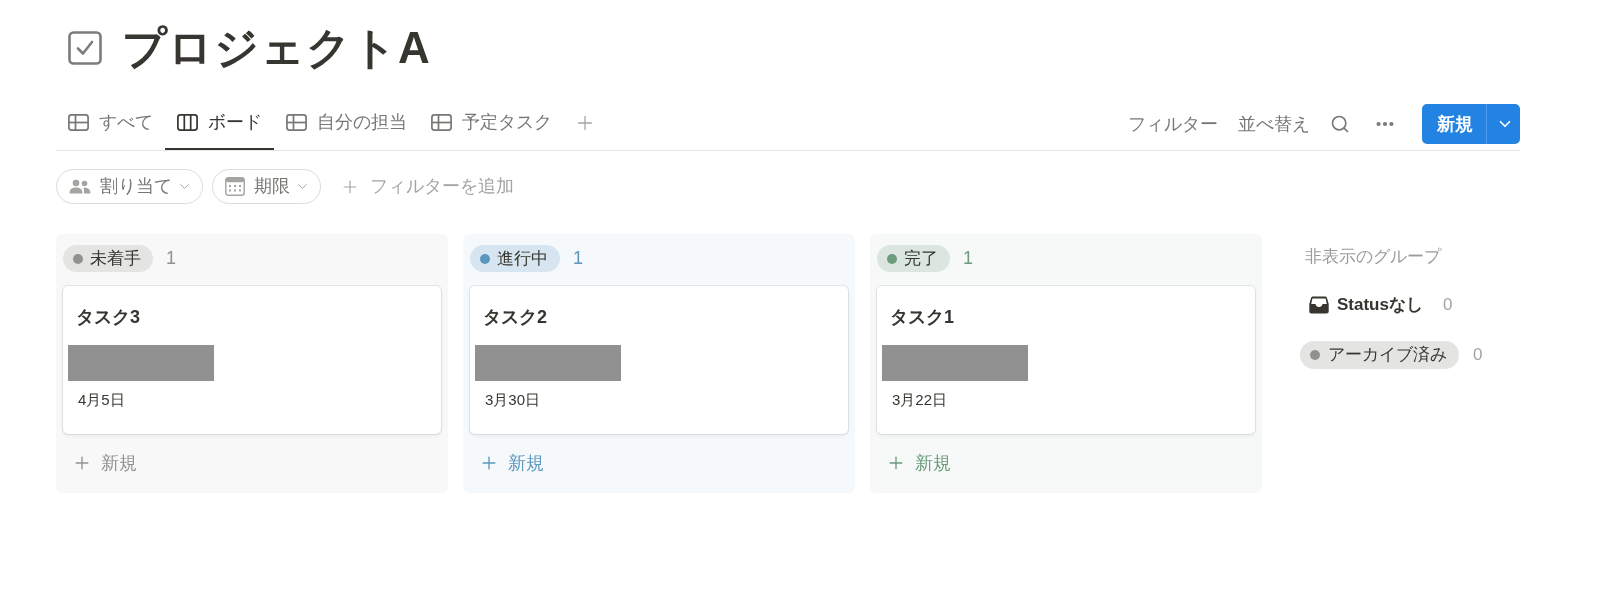  Describe the element at coordinates (346, 127) in the screenshot. I see `view-tab: 自分の担当` at that location.